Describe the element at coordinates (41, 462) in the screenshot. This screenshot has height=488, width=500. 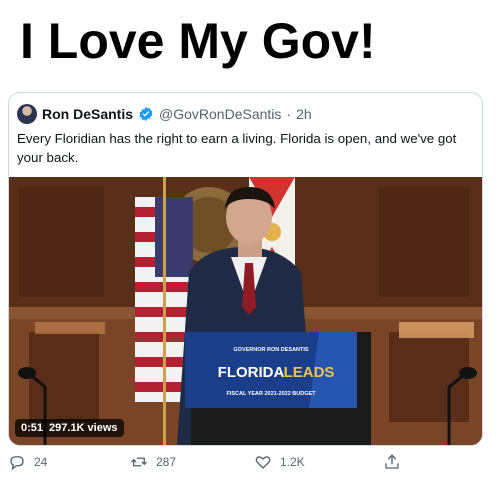
I see `reply-count: 24` at that location.